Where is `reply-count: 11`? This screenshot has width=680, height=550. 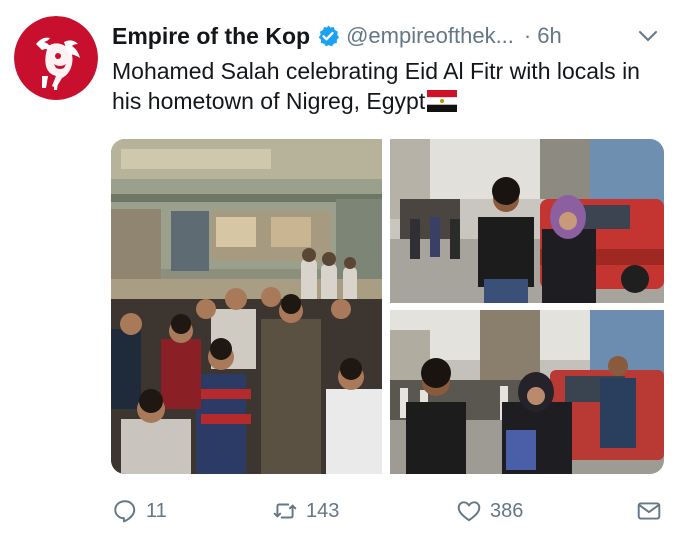 reply-count: 11 is located at coordinates (156, 510).